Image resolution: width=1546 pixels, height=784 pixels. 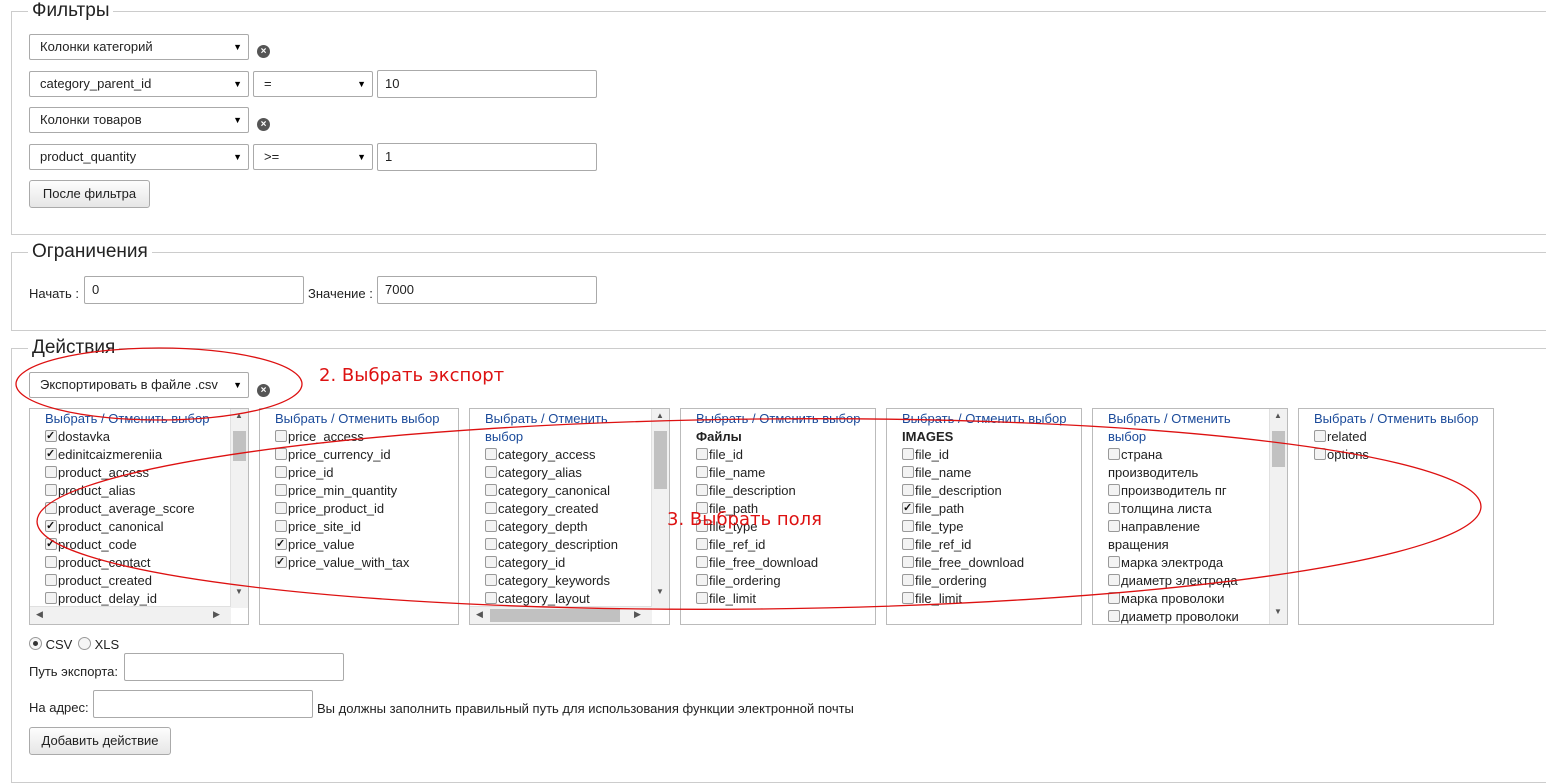 What do you see at coordinates (963, 473) in the screenshot?
I see `field-checkbox-row: file_name` at bounding box center [963, 473].